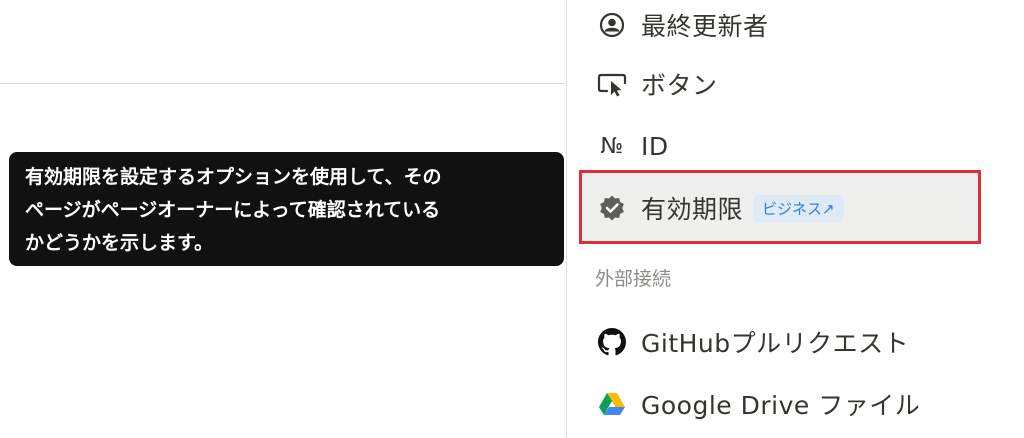  What do you see at coordinates (633, 279) in the screenshot?
I see `section-header-external-connections: 外部接続` at bounding box center [633, 279].